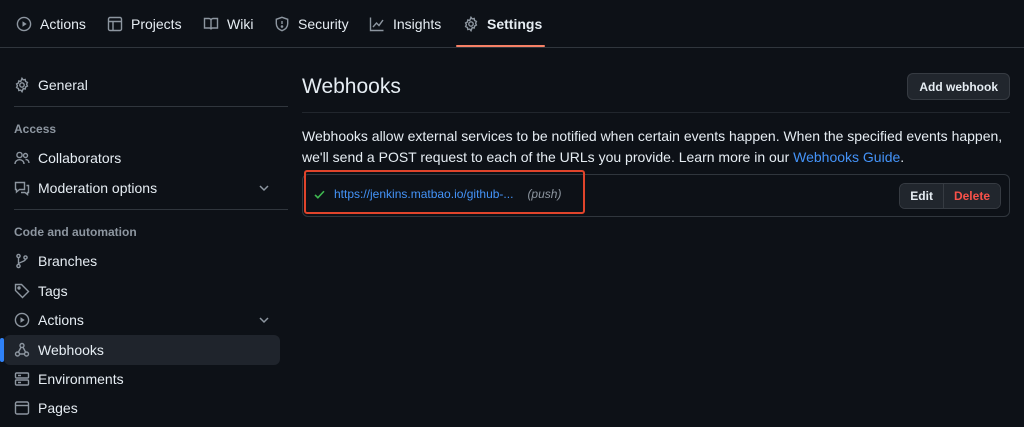  I want to click on tab-label: Projects, so click(156, 24).